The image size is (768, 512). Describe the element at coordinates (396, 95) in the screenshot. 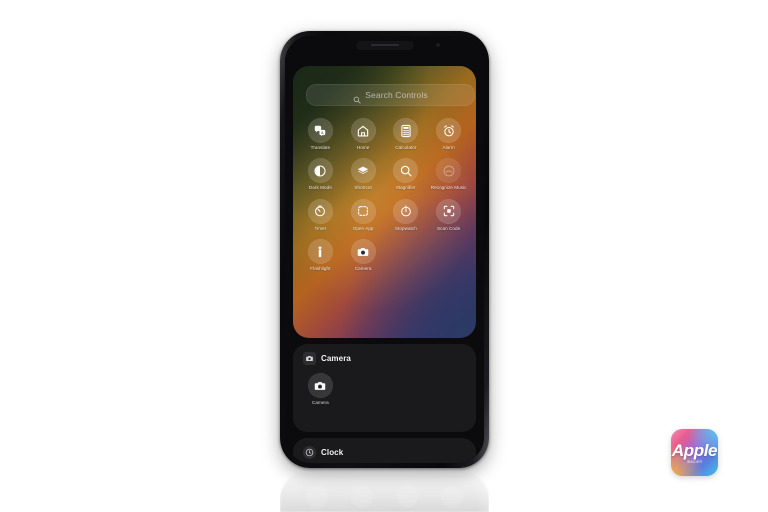

I see `search-placeholder: Search Controls` at that location.